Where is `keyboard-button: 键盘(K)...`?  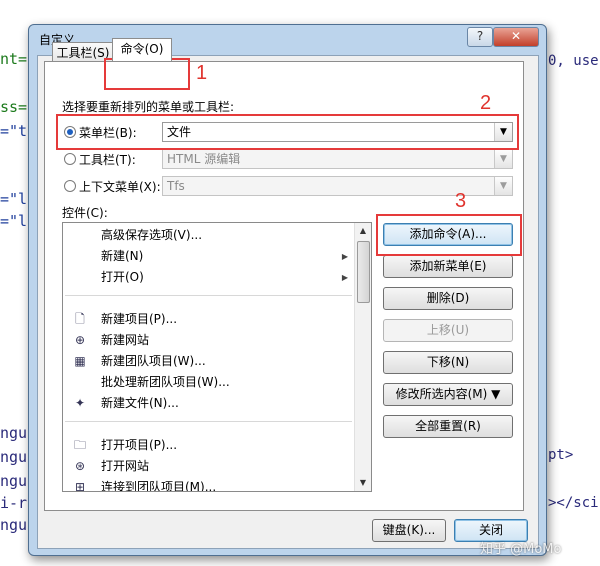 keyboard-button: 键盘(K)... is located at coordinates (409, 530).